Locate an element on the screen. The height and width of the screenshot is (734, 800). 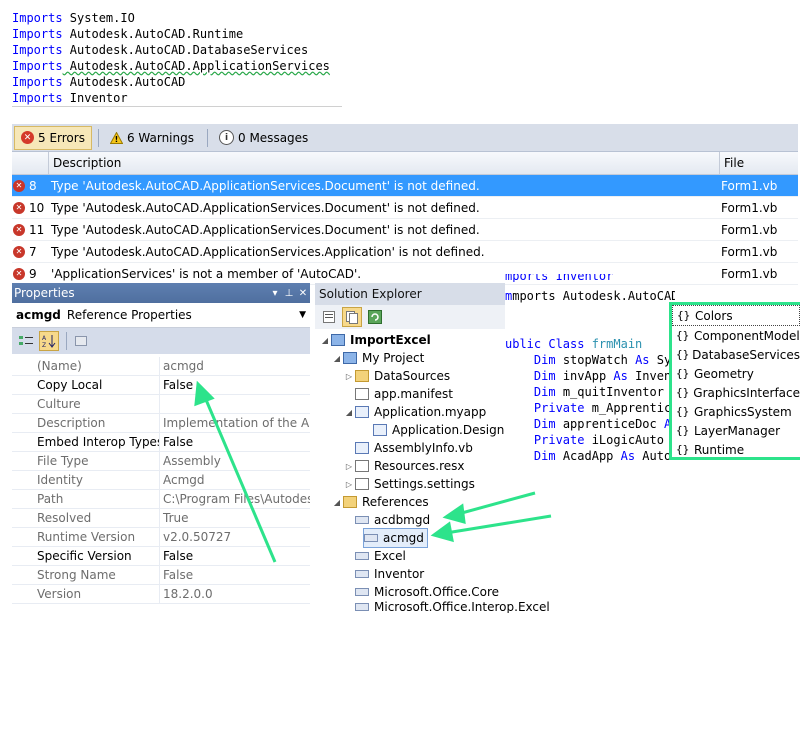
completion-item: {} ComponentModel is located at coordinates (736, 335).